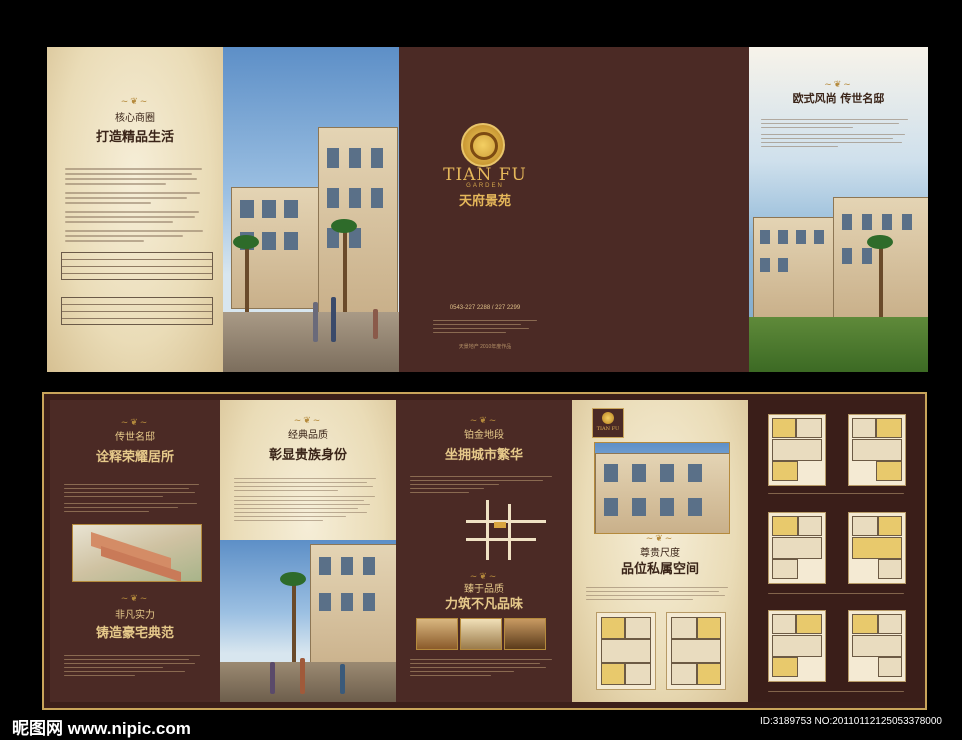 The width and height of the screenshot is (962, 740). I want to click on street-render-photo, so click(311, 209).